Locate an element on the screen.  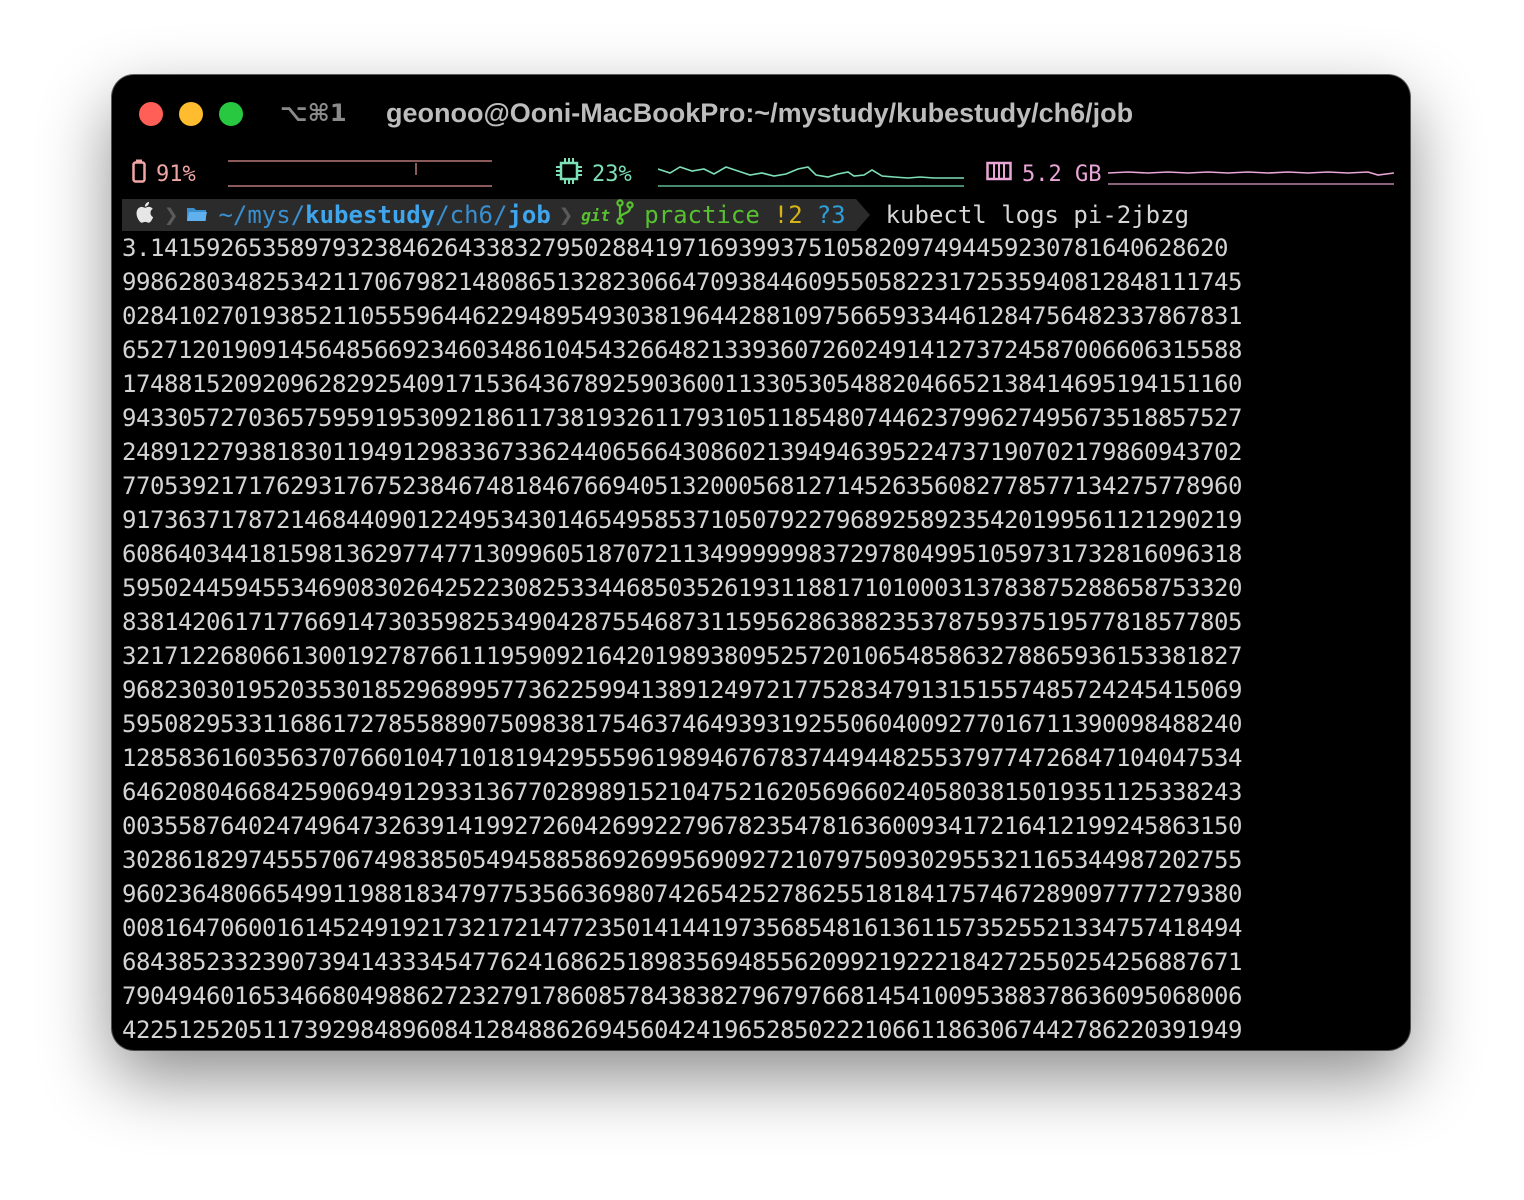
cpu-chip-icon is located at coordinates (569, 174).